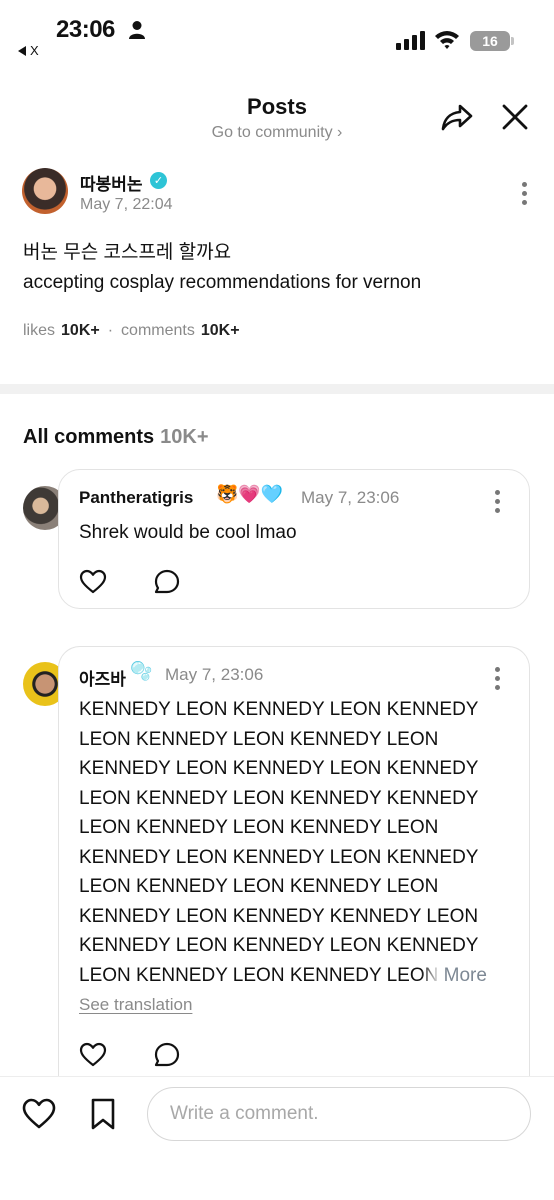 Image resolution: width=554 pixels, height=1200 pixels. Describe the element at coordinates (111, 182) in the screenshot. I see `post-author-name: 따봉버논` at that location.